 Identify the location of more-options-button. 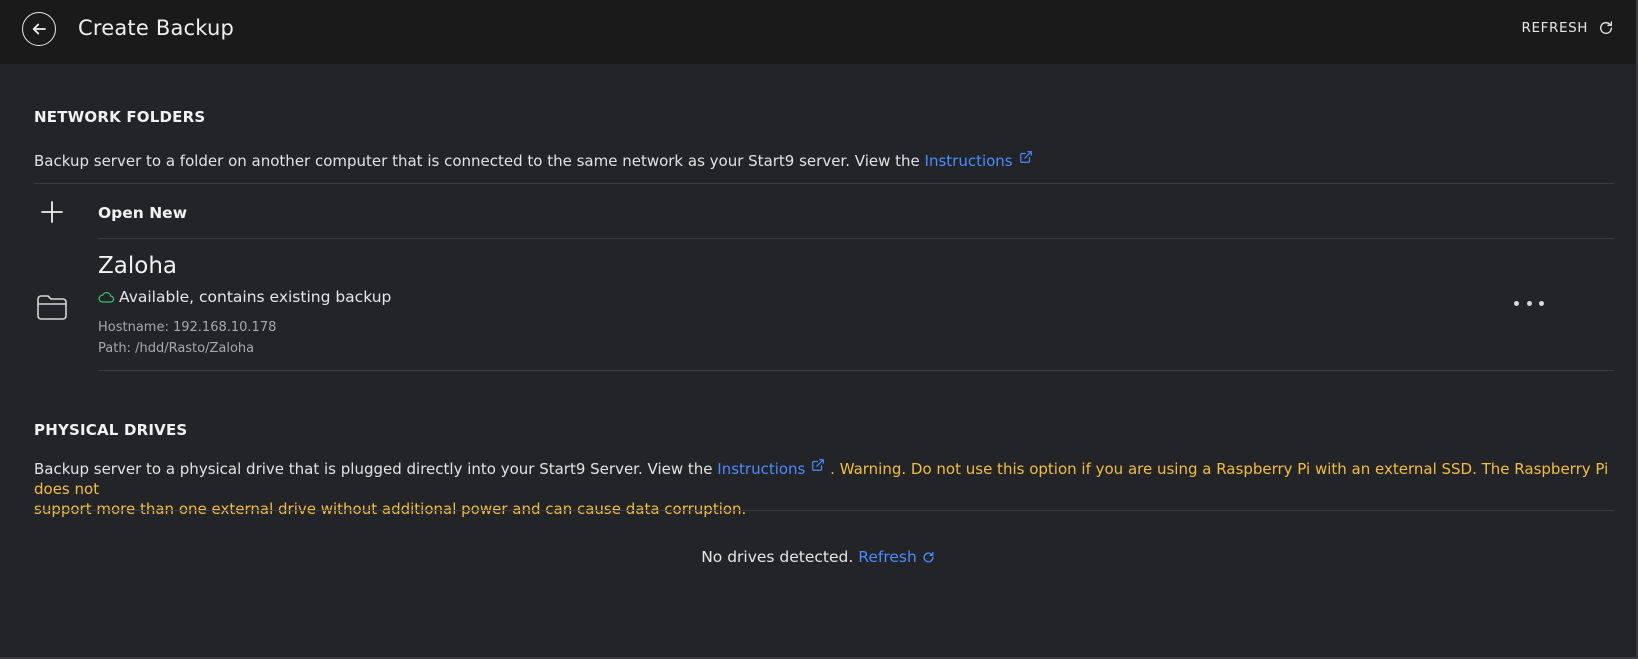
(1529, 303).